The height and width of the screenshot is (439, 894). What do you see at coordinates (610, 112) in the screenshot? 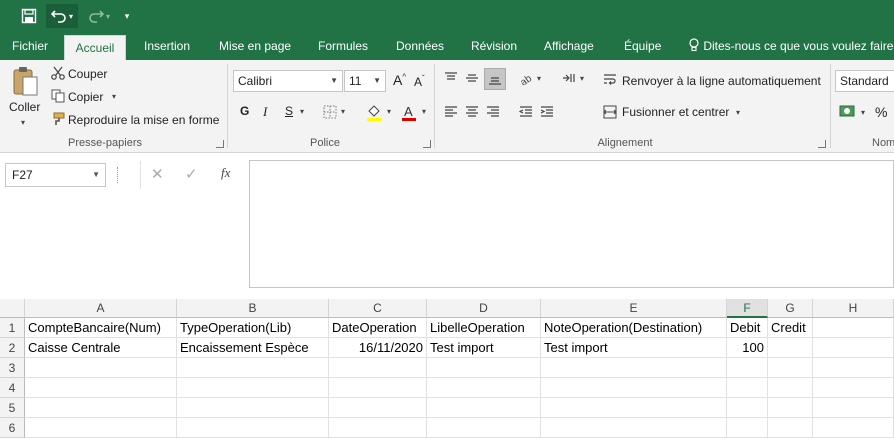
I see `merge-center-icon` at bounding box center [610, 112].